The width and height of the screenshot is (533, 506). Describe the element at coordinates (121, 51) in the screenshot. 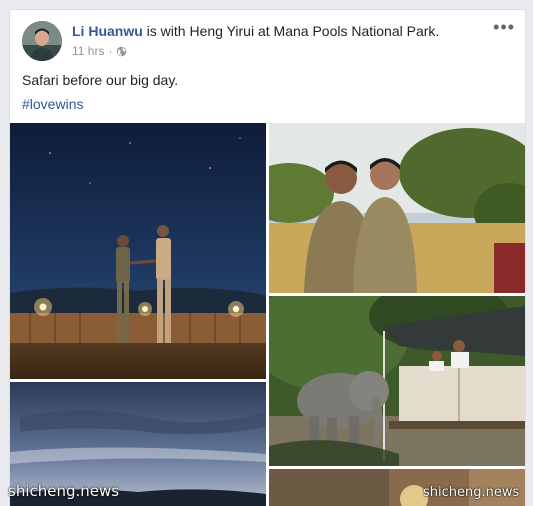

I see `globe-icon` at that location.